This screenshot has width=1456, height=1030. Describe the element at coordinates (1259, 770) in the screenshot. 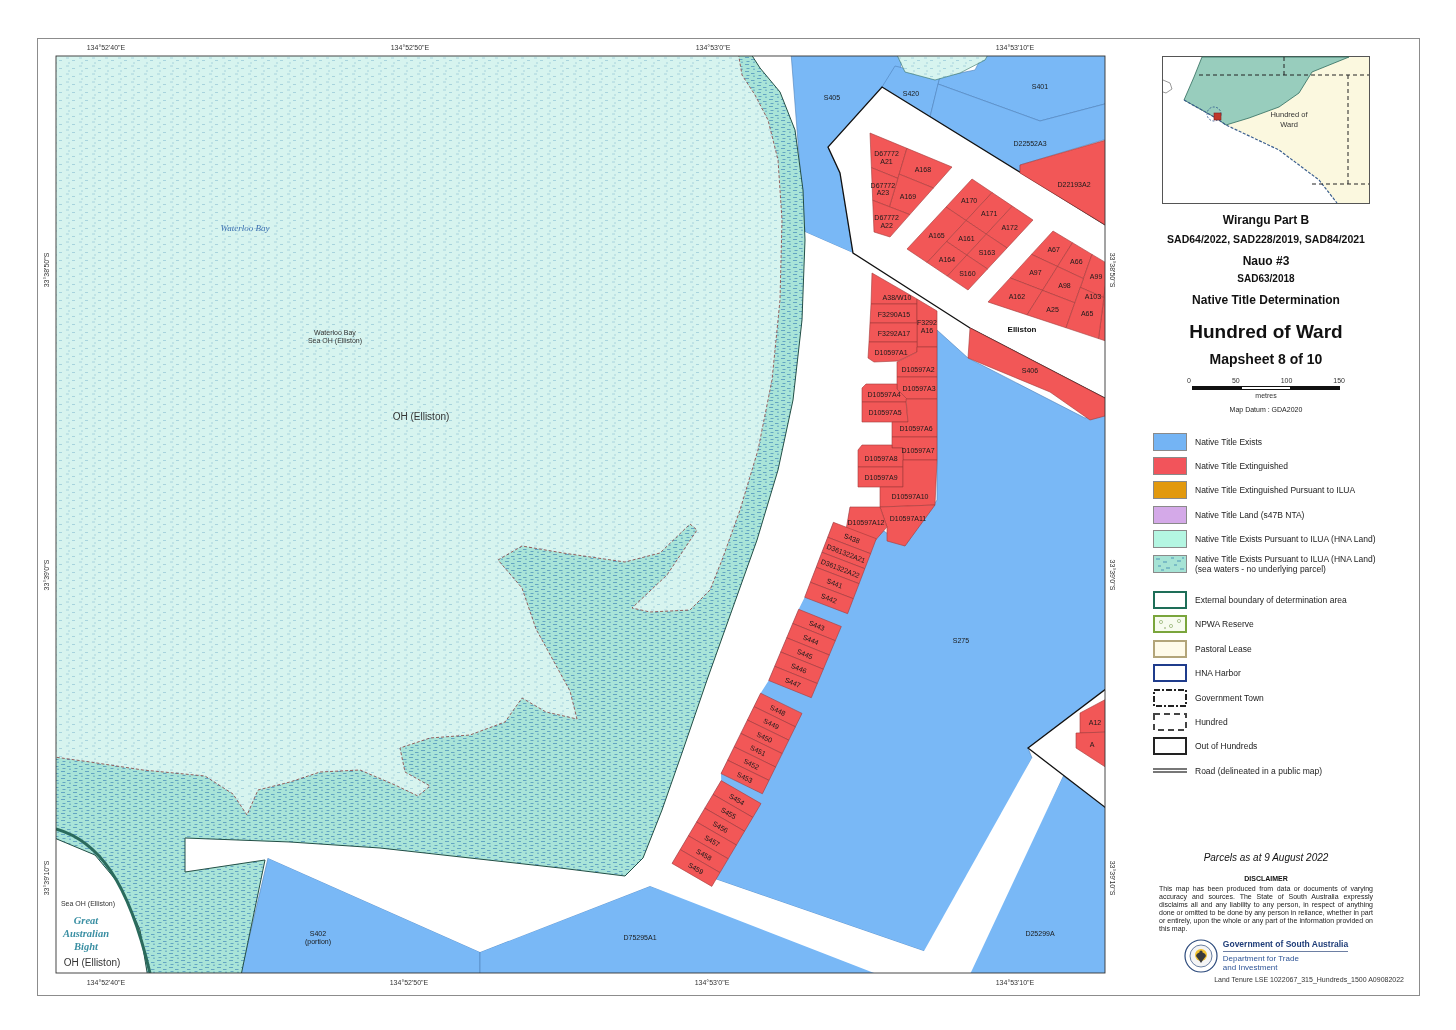

I see `legend-label: Road (delineated in a public map)` at that location.